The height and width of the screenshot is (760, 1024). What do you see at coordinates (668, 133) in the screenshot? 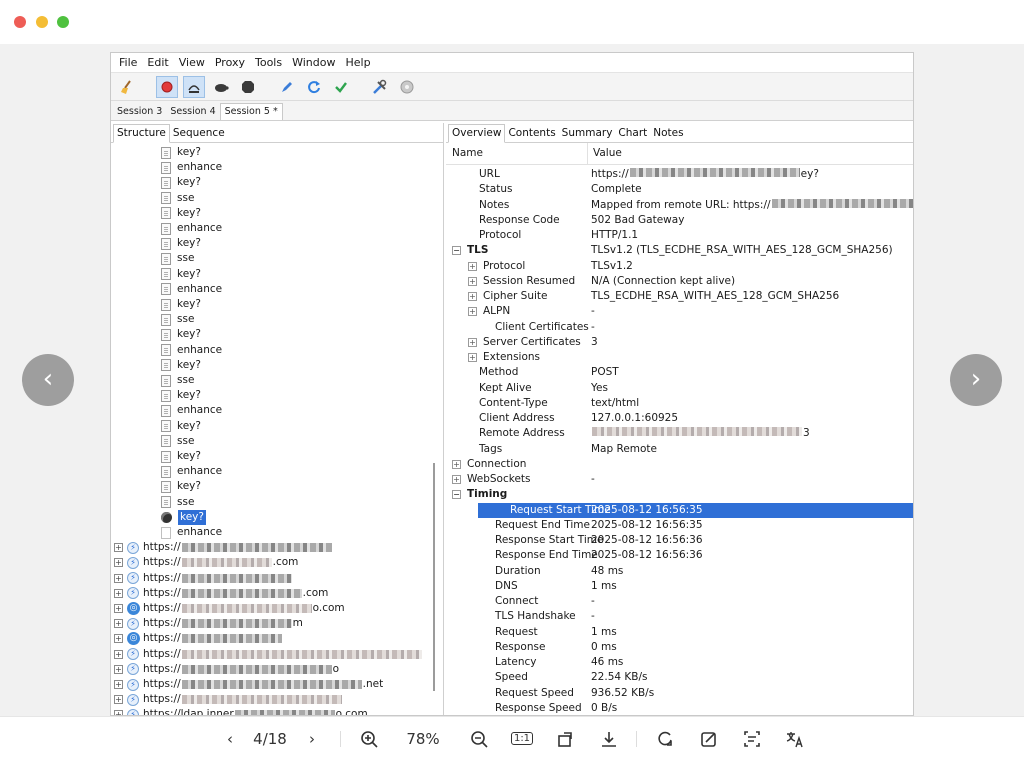
I see `tab-notes: Notes` at bounding box center [668, 133].